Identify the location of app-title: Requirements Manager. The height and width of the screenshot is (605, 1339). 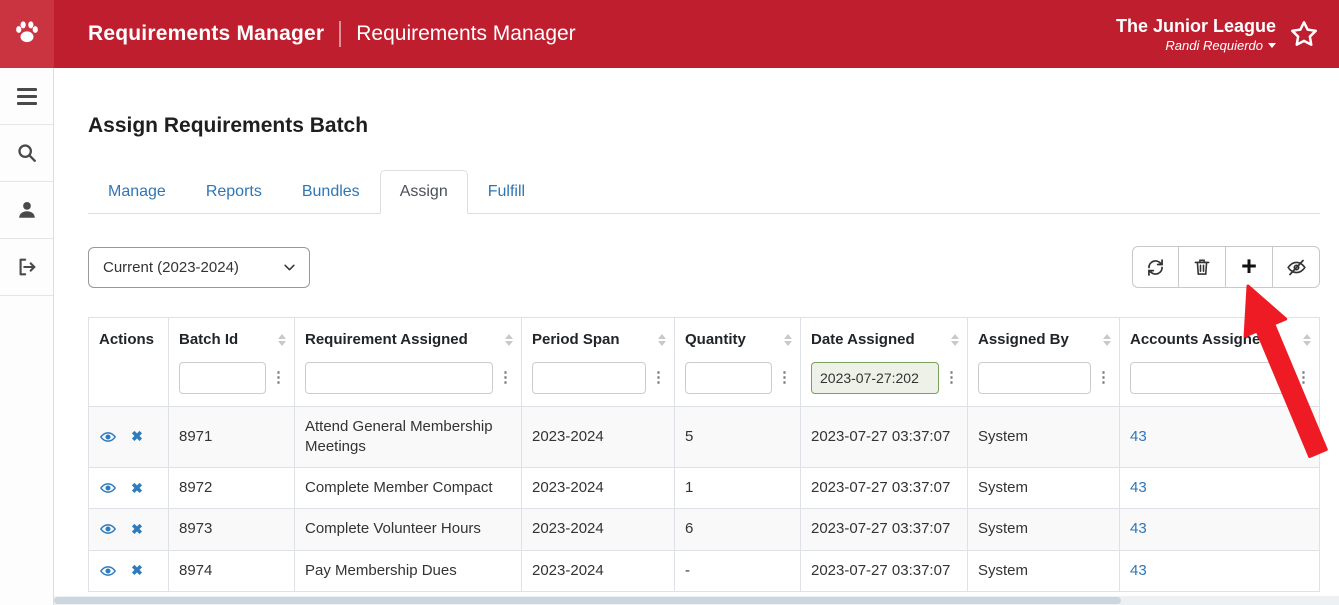
(206, 33).